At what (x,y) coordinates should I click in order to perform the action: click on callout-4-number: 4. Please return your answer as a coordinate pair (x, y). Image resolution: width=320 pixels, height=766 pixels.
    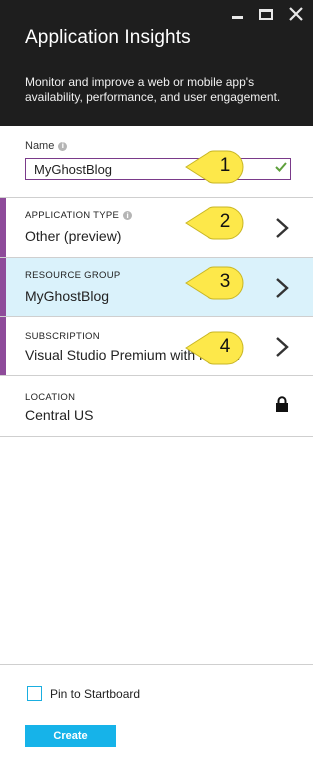
    Looking at the image, I should click on (225, 346).